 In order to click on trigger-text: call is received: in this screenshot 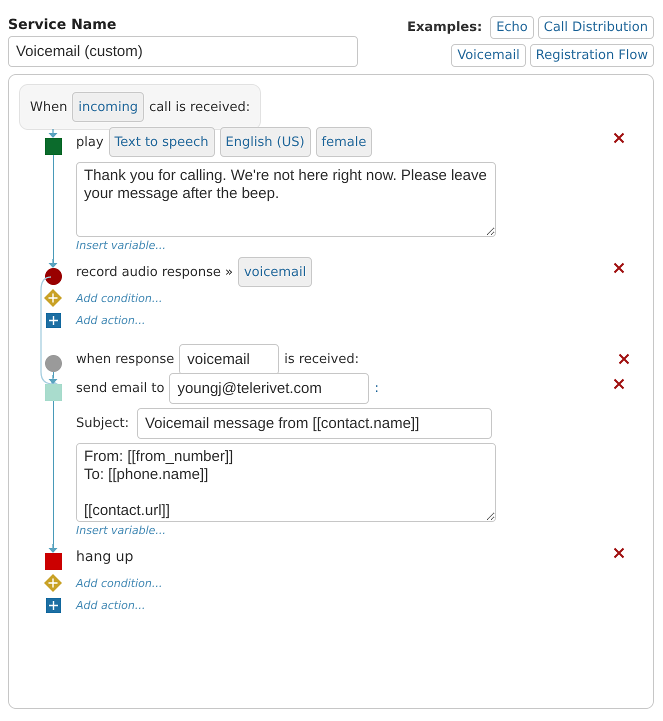, I will do `click(199, 107)`.